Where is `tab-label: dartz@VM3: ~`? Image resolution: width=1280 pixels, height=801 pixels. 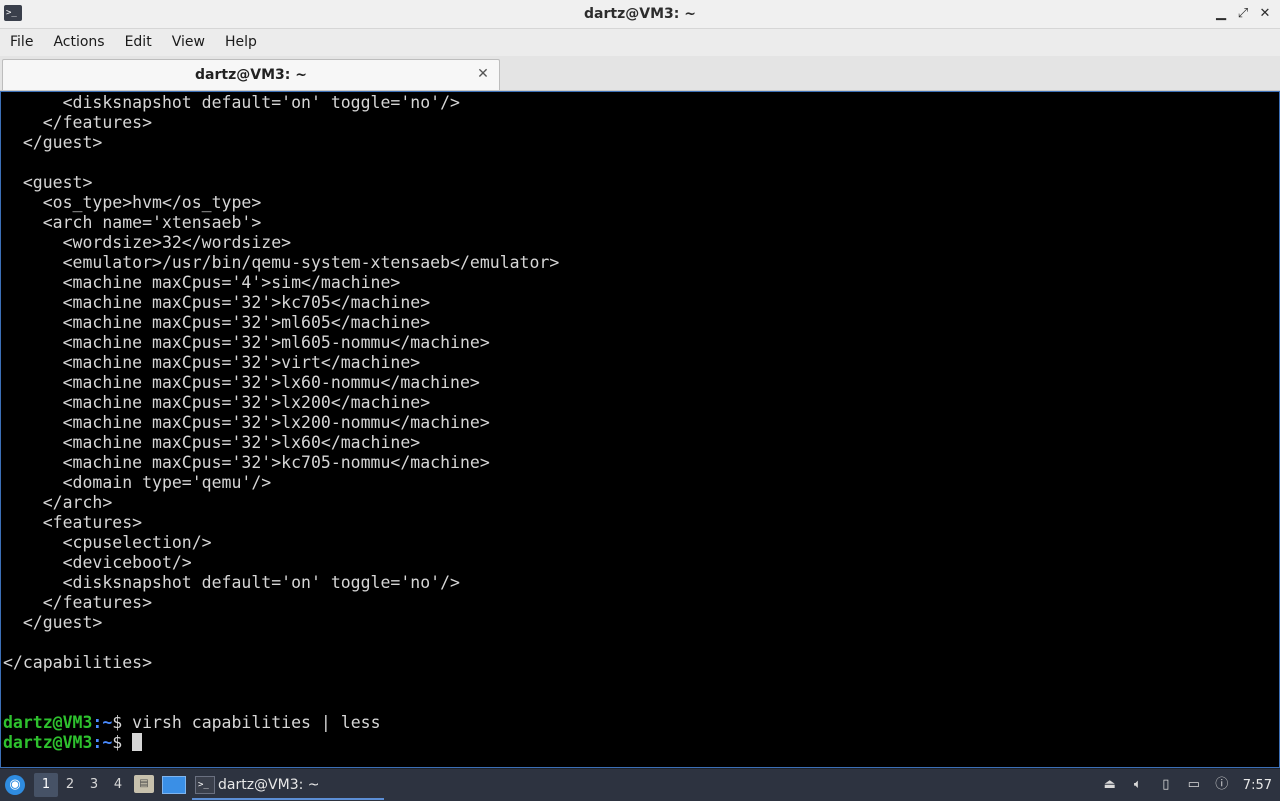 tab-label: dartz@VM3: ~ is located at coordinates (251, 75).